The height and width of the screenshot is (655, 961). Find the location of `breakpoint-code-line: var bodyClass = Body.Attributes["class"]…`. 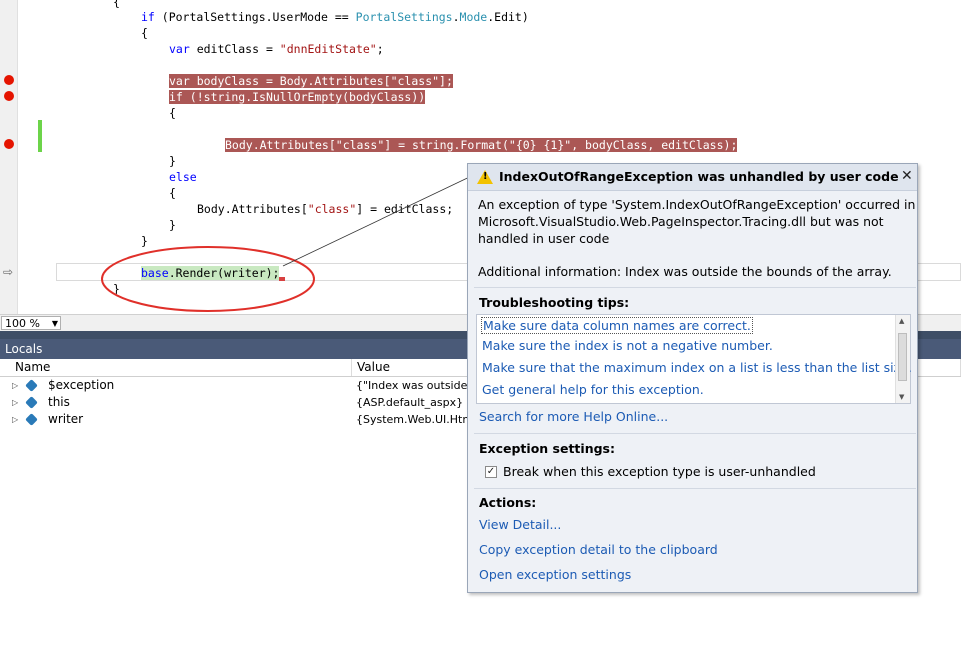

breakpoint-code-line: var bodyClass = Body.Attributes["class"]… is located at coordinates (311, 81).